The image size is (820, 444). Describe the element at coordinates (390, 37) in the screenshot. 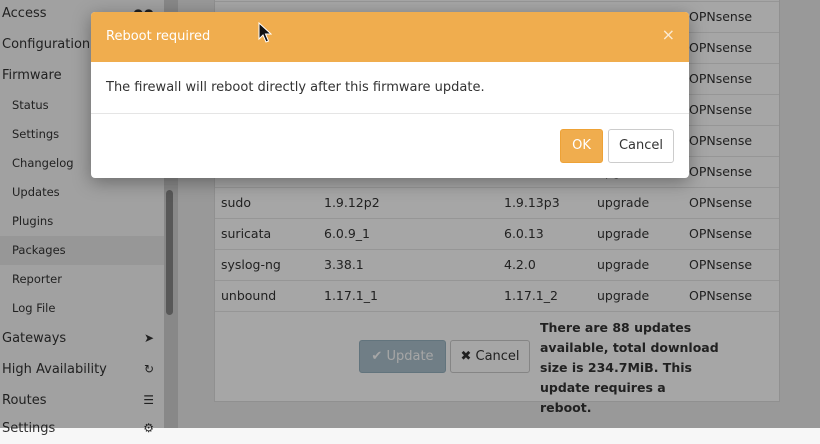

I see `dialog-header: Reboot required ×` at that location.